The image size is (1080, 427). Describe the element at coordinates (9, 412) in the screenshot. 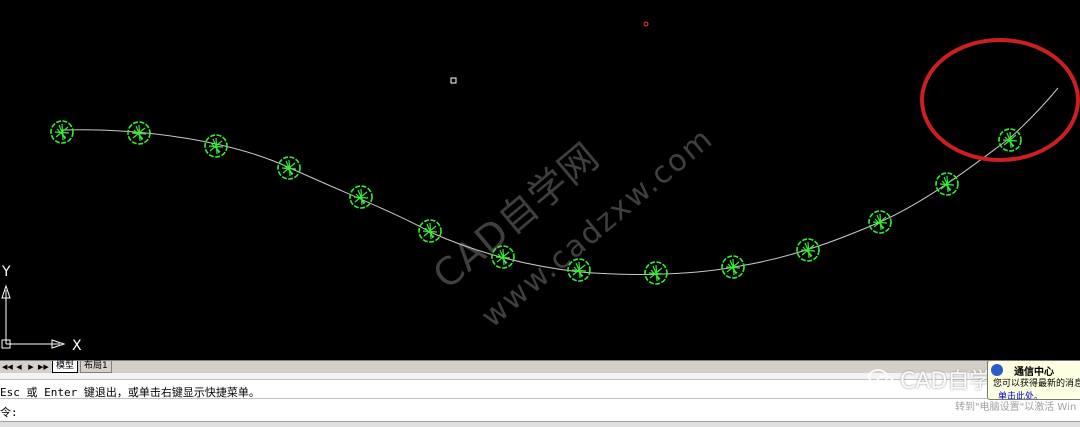

I see `command-prompt: 令:` at that location.